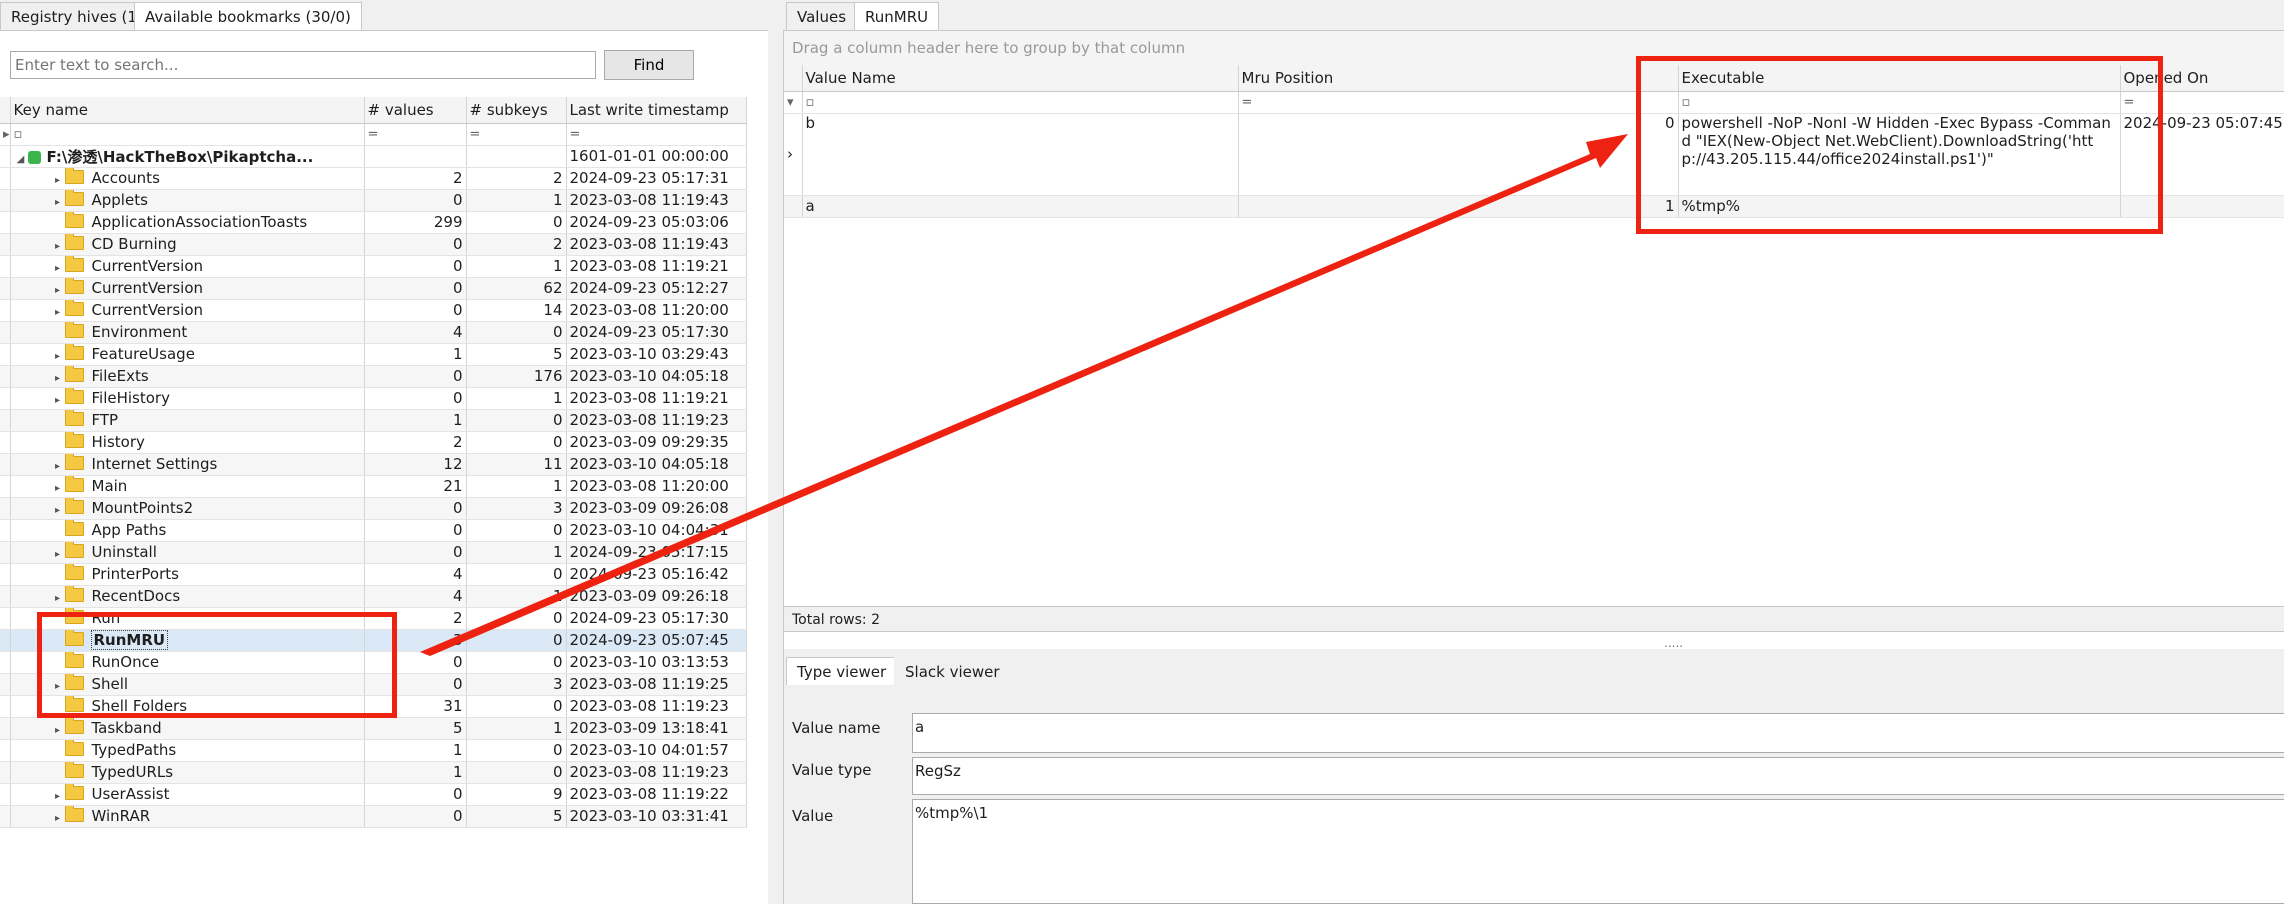 The width and height of the screenshot is (2284, 904). Describe the element at coordinates (842, 671) in the screenshot. I see `tab-type-viewer: Type viewer` at that location.